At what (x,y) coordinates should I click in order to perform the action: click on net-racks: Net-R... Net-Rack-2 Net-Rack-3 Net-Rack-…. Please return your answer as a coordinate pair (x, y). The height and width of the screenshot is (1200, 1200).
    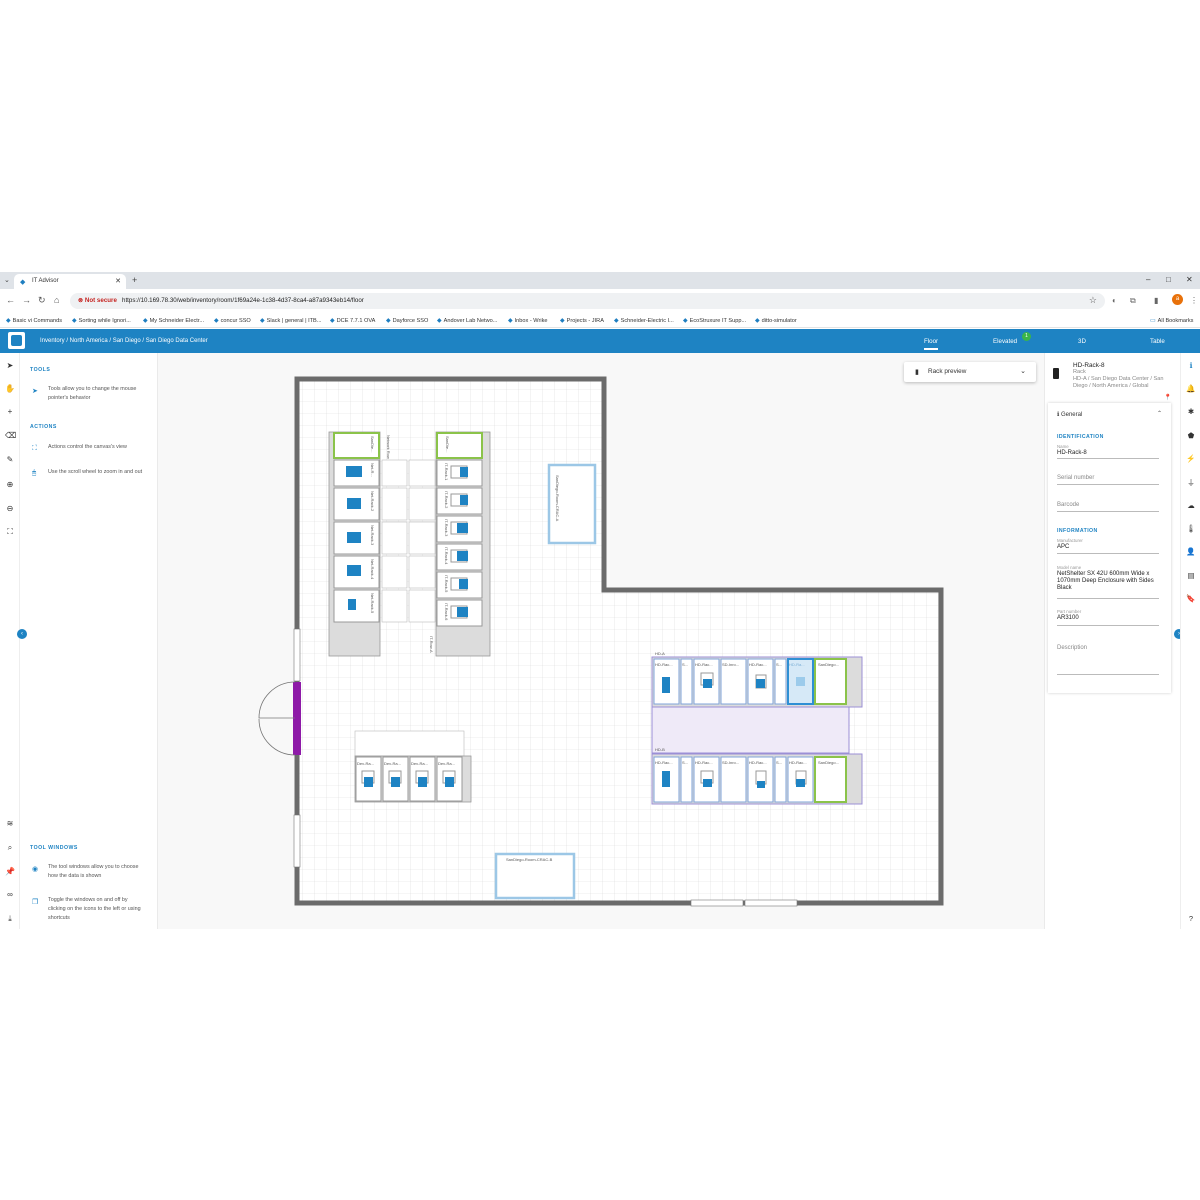
    Looking at the image, I should click on (356, 541).